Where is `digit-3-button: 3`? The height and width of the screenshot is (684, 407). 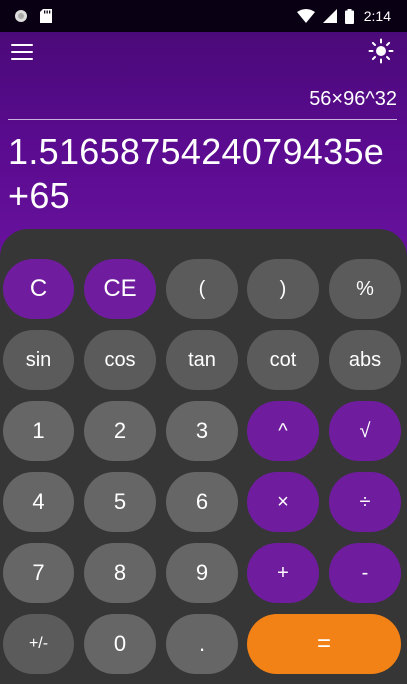 digit-3-button: 3 is located at coordinates (202, 431).